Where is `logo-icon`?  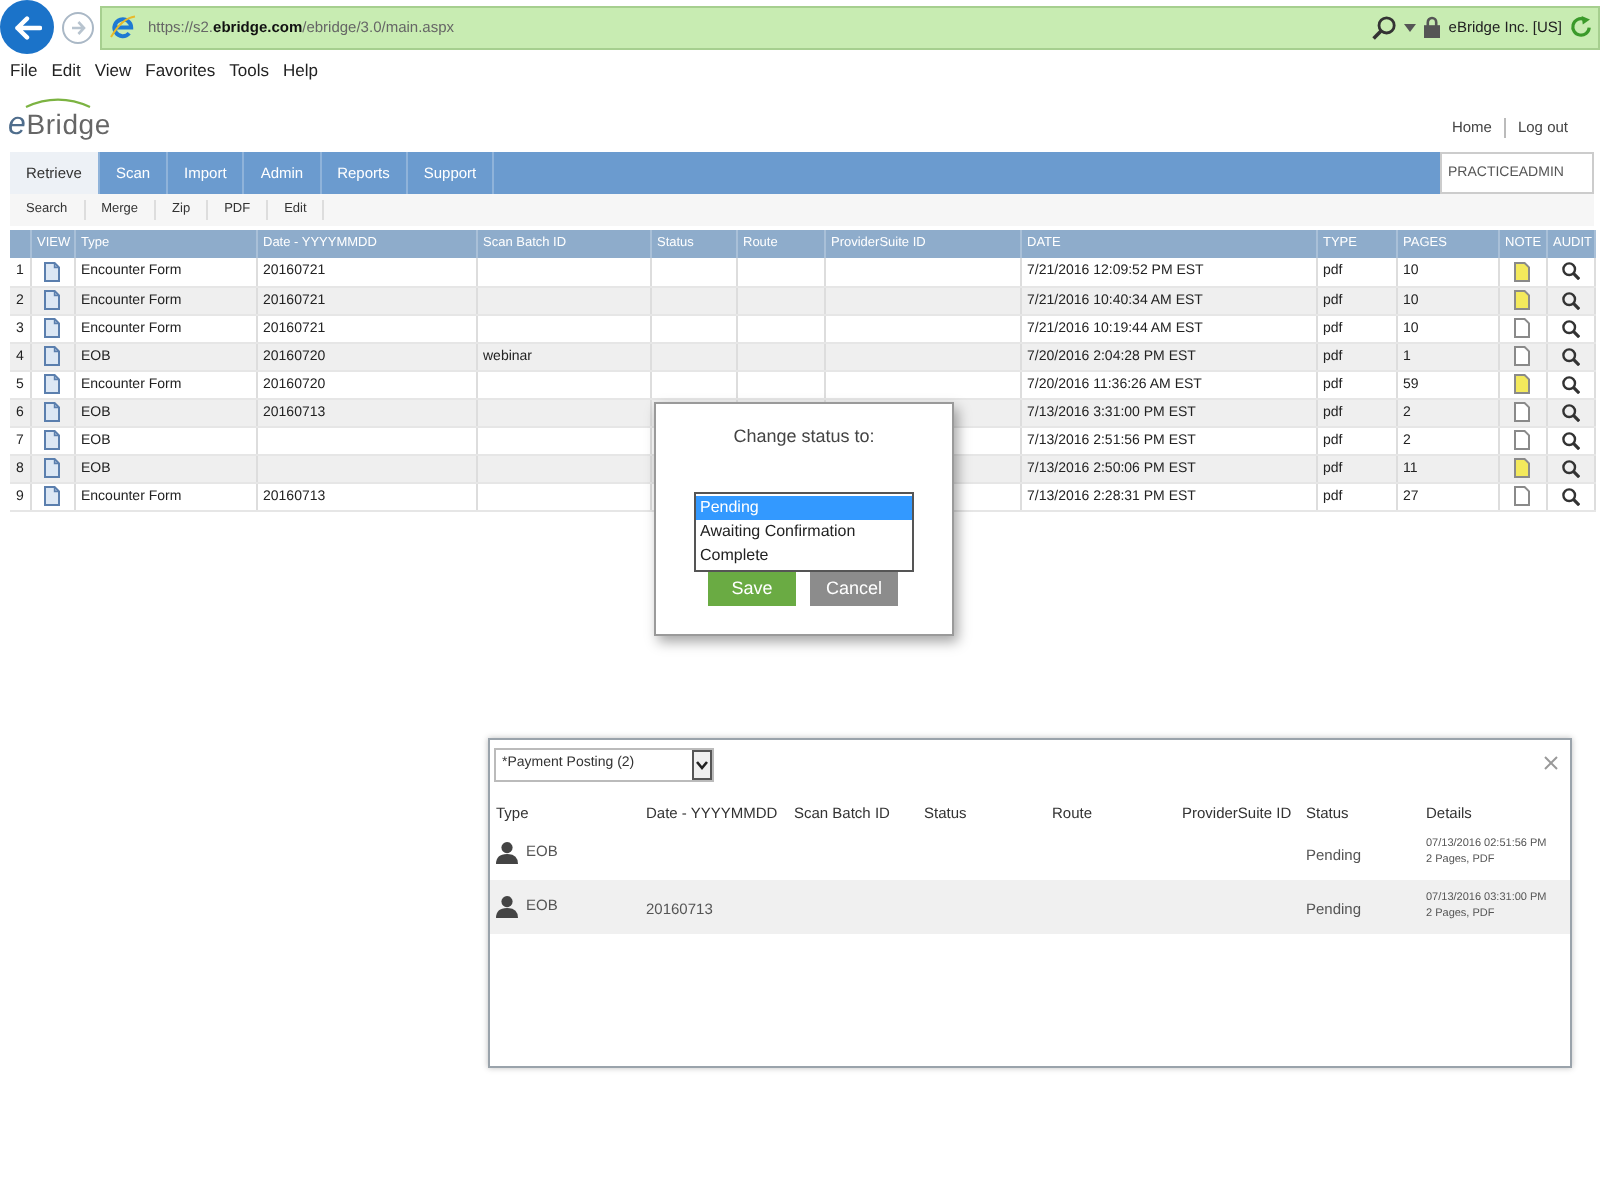
logo-icon is located at coordinates (123, 27).